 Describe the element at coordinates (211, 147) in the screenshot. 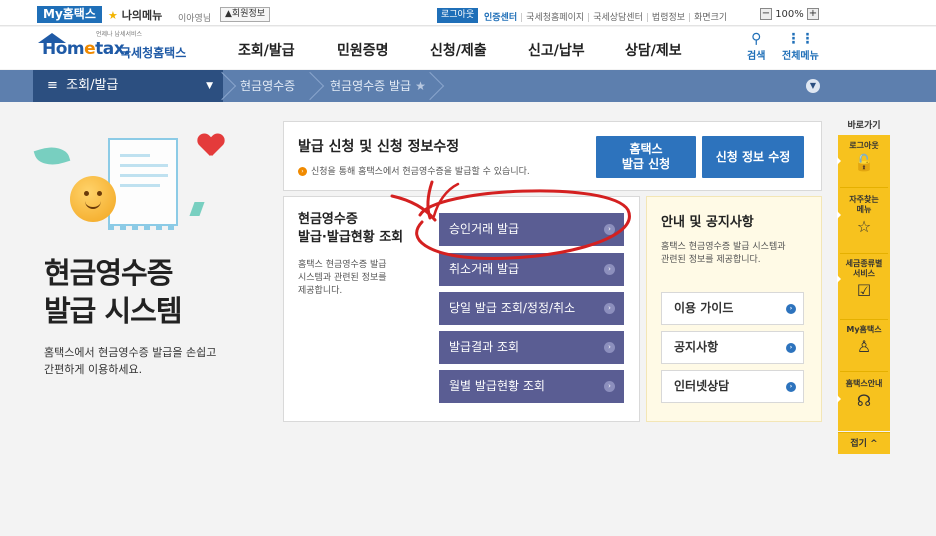

I see `heart-icon` at that location.